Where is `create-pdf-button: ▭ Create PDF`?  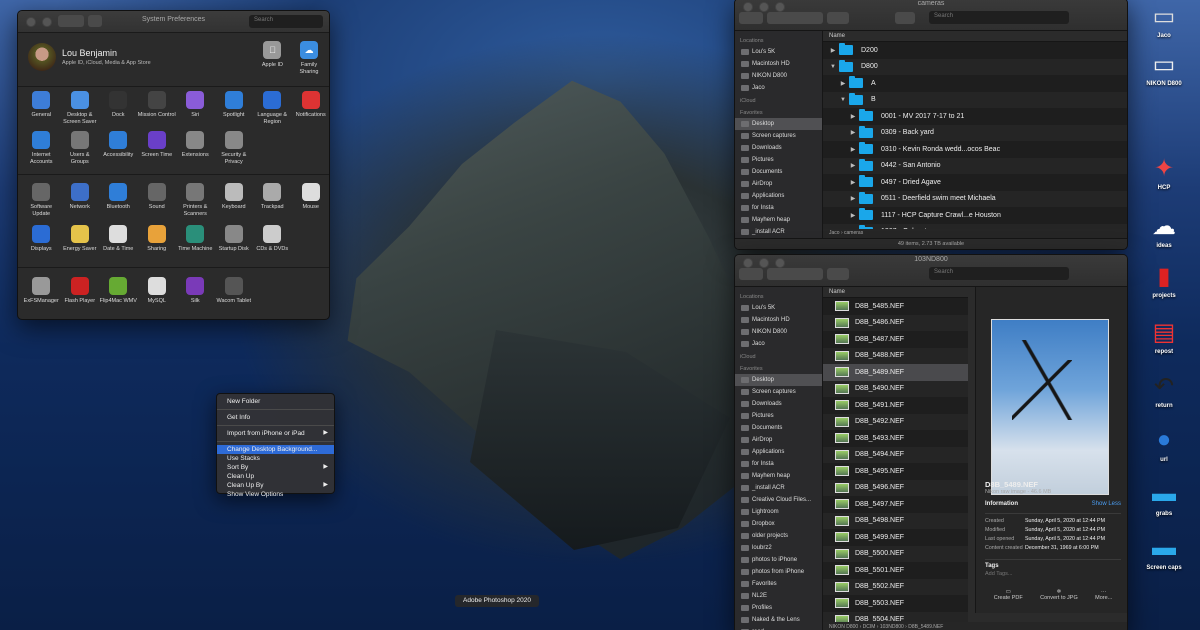 create-pdf-button: ▭ Create PDF is located at coordinates (1008, 595).